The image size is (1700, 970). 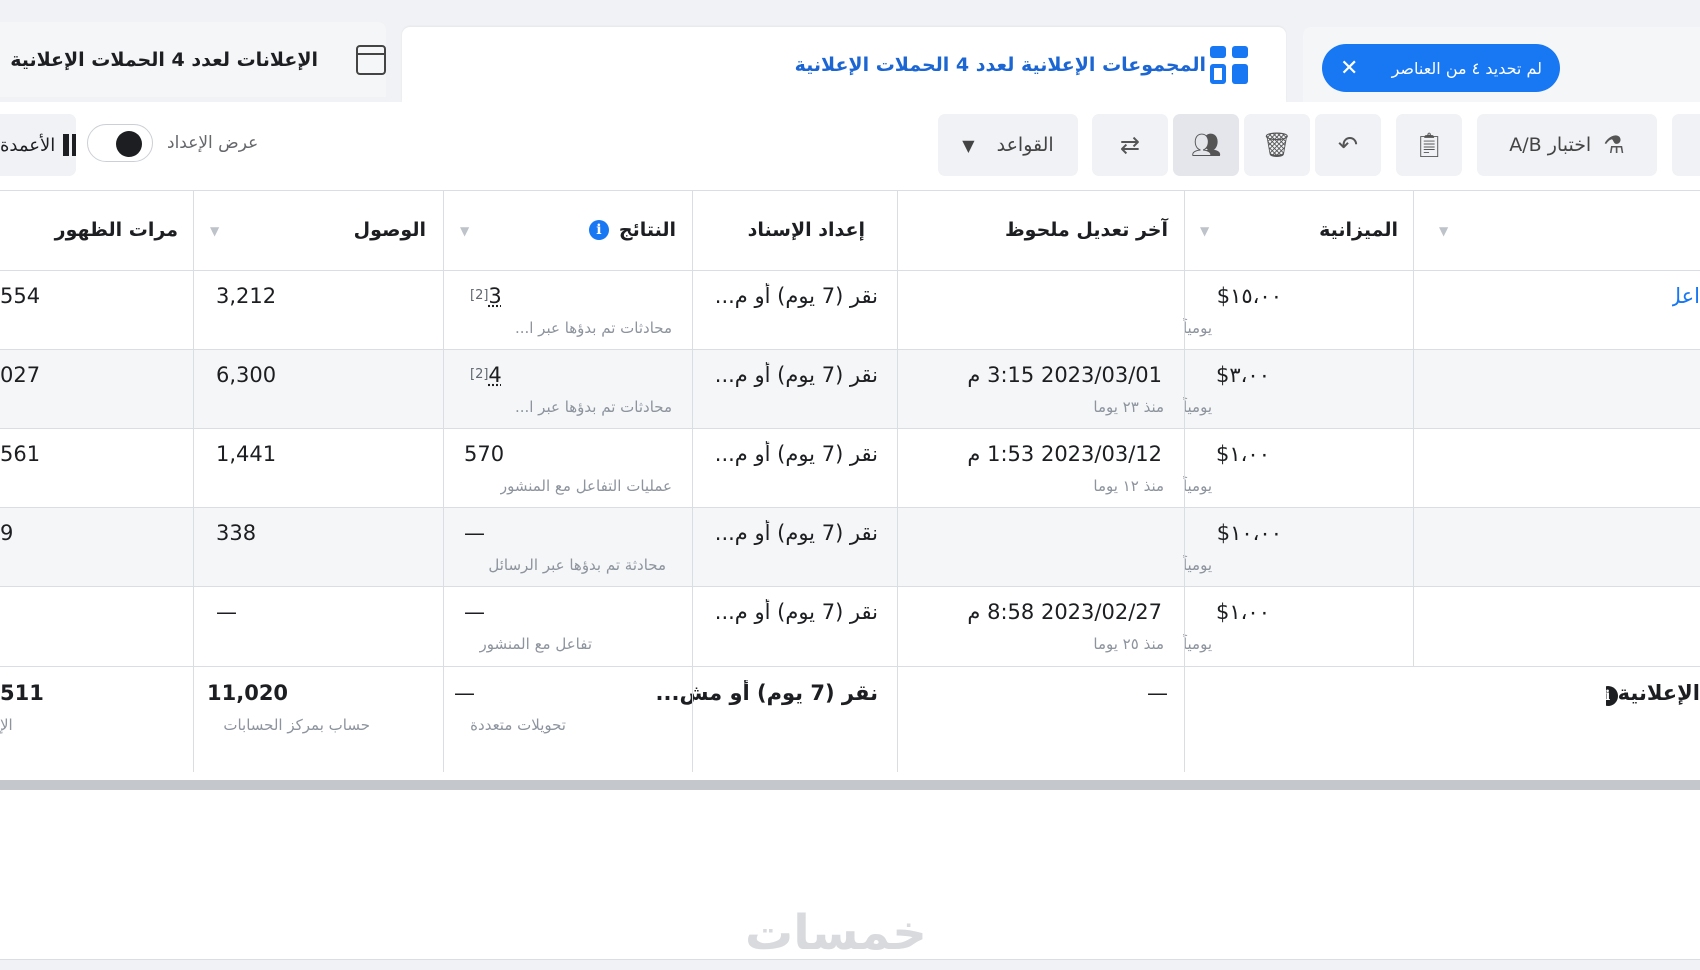 What do you see at coordinates (484, 454) in the screenshot?
I see `results-value: 570` at bounding box center [484, 454].